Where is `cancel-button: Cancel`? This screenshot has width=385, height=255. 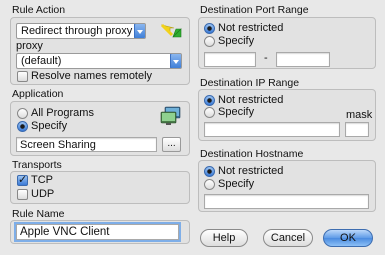 cancel-button: Cancel is located at coordinates (288, 238).